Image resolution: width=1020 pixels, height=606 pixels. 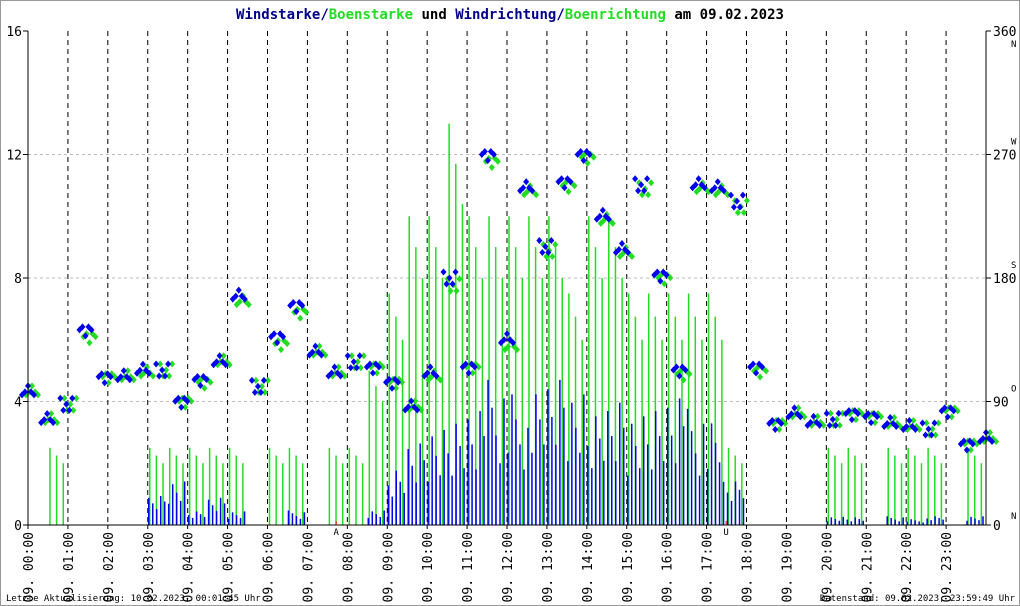 I want to click on x-tick-label: 09. 06:00, so click(x=269, y=567).